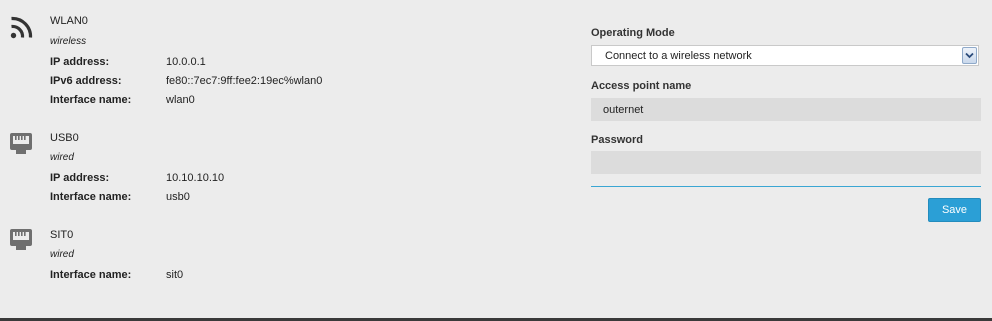 The height and width of the screenshot is (321, 992). Describe the element at coordinates (22, 28) in the screenshot. I see `wifi-icon` at that location.